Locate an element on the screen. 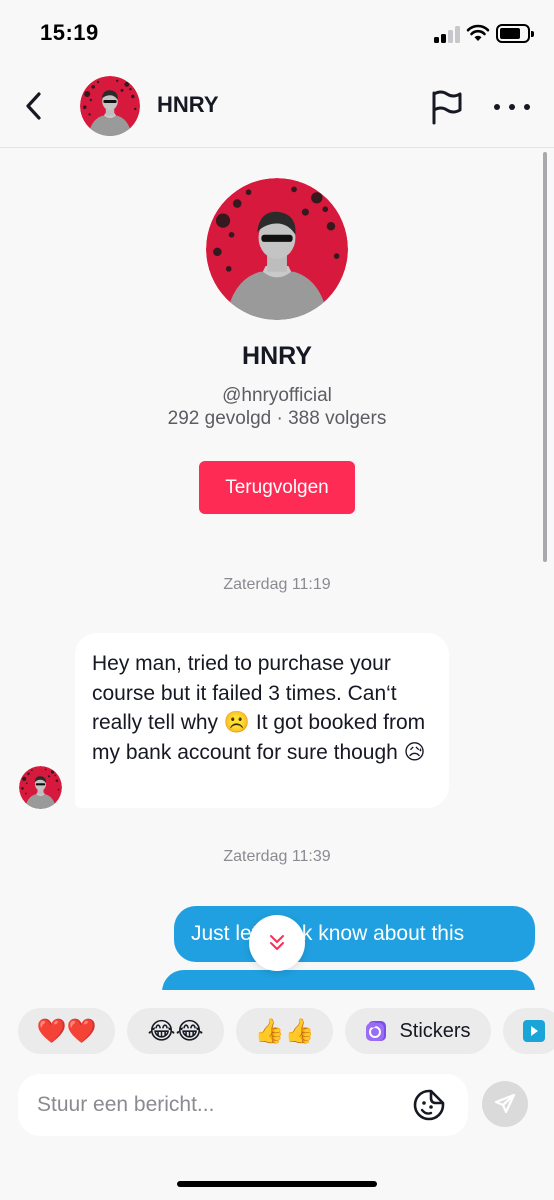  more-options-button is located at coordinates (512, 107).